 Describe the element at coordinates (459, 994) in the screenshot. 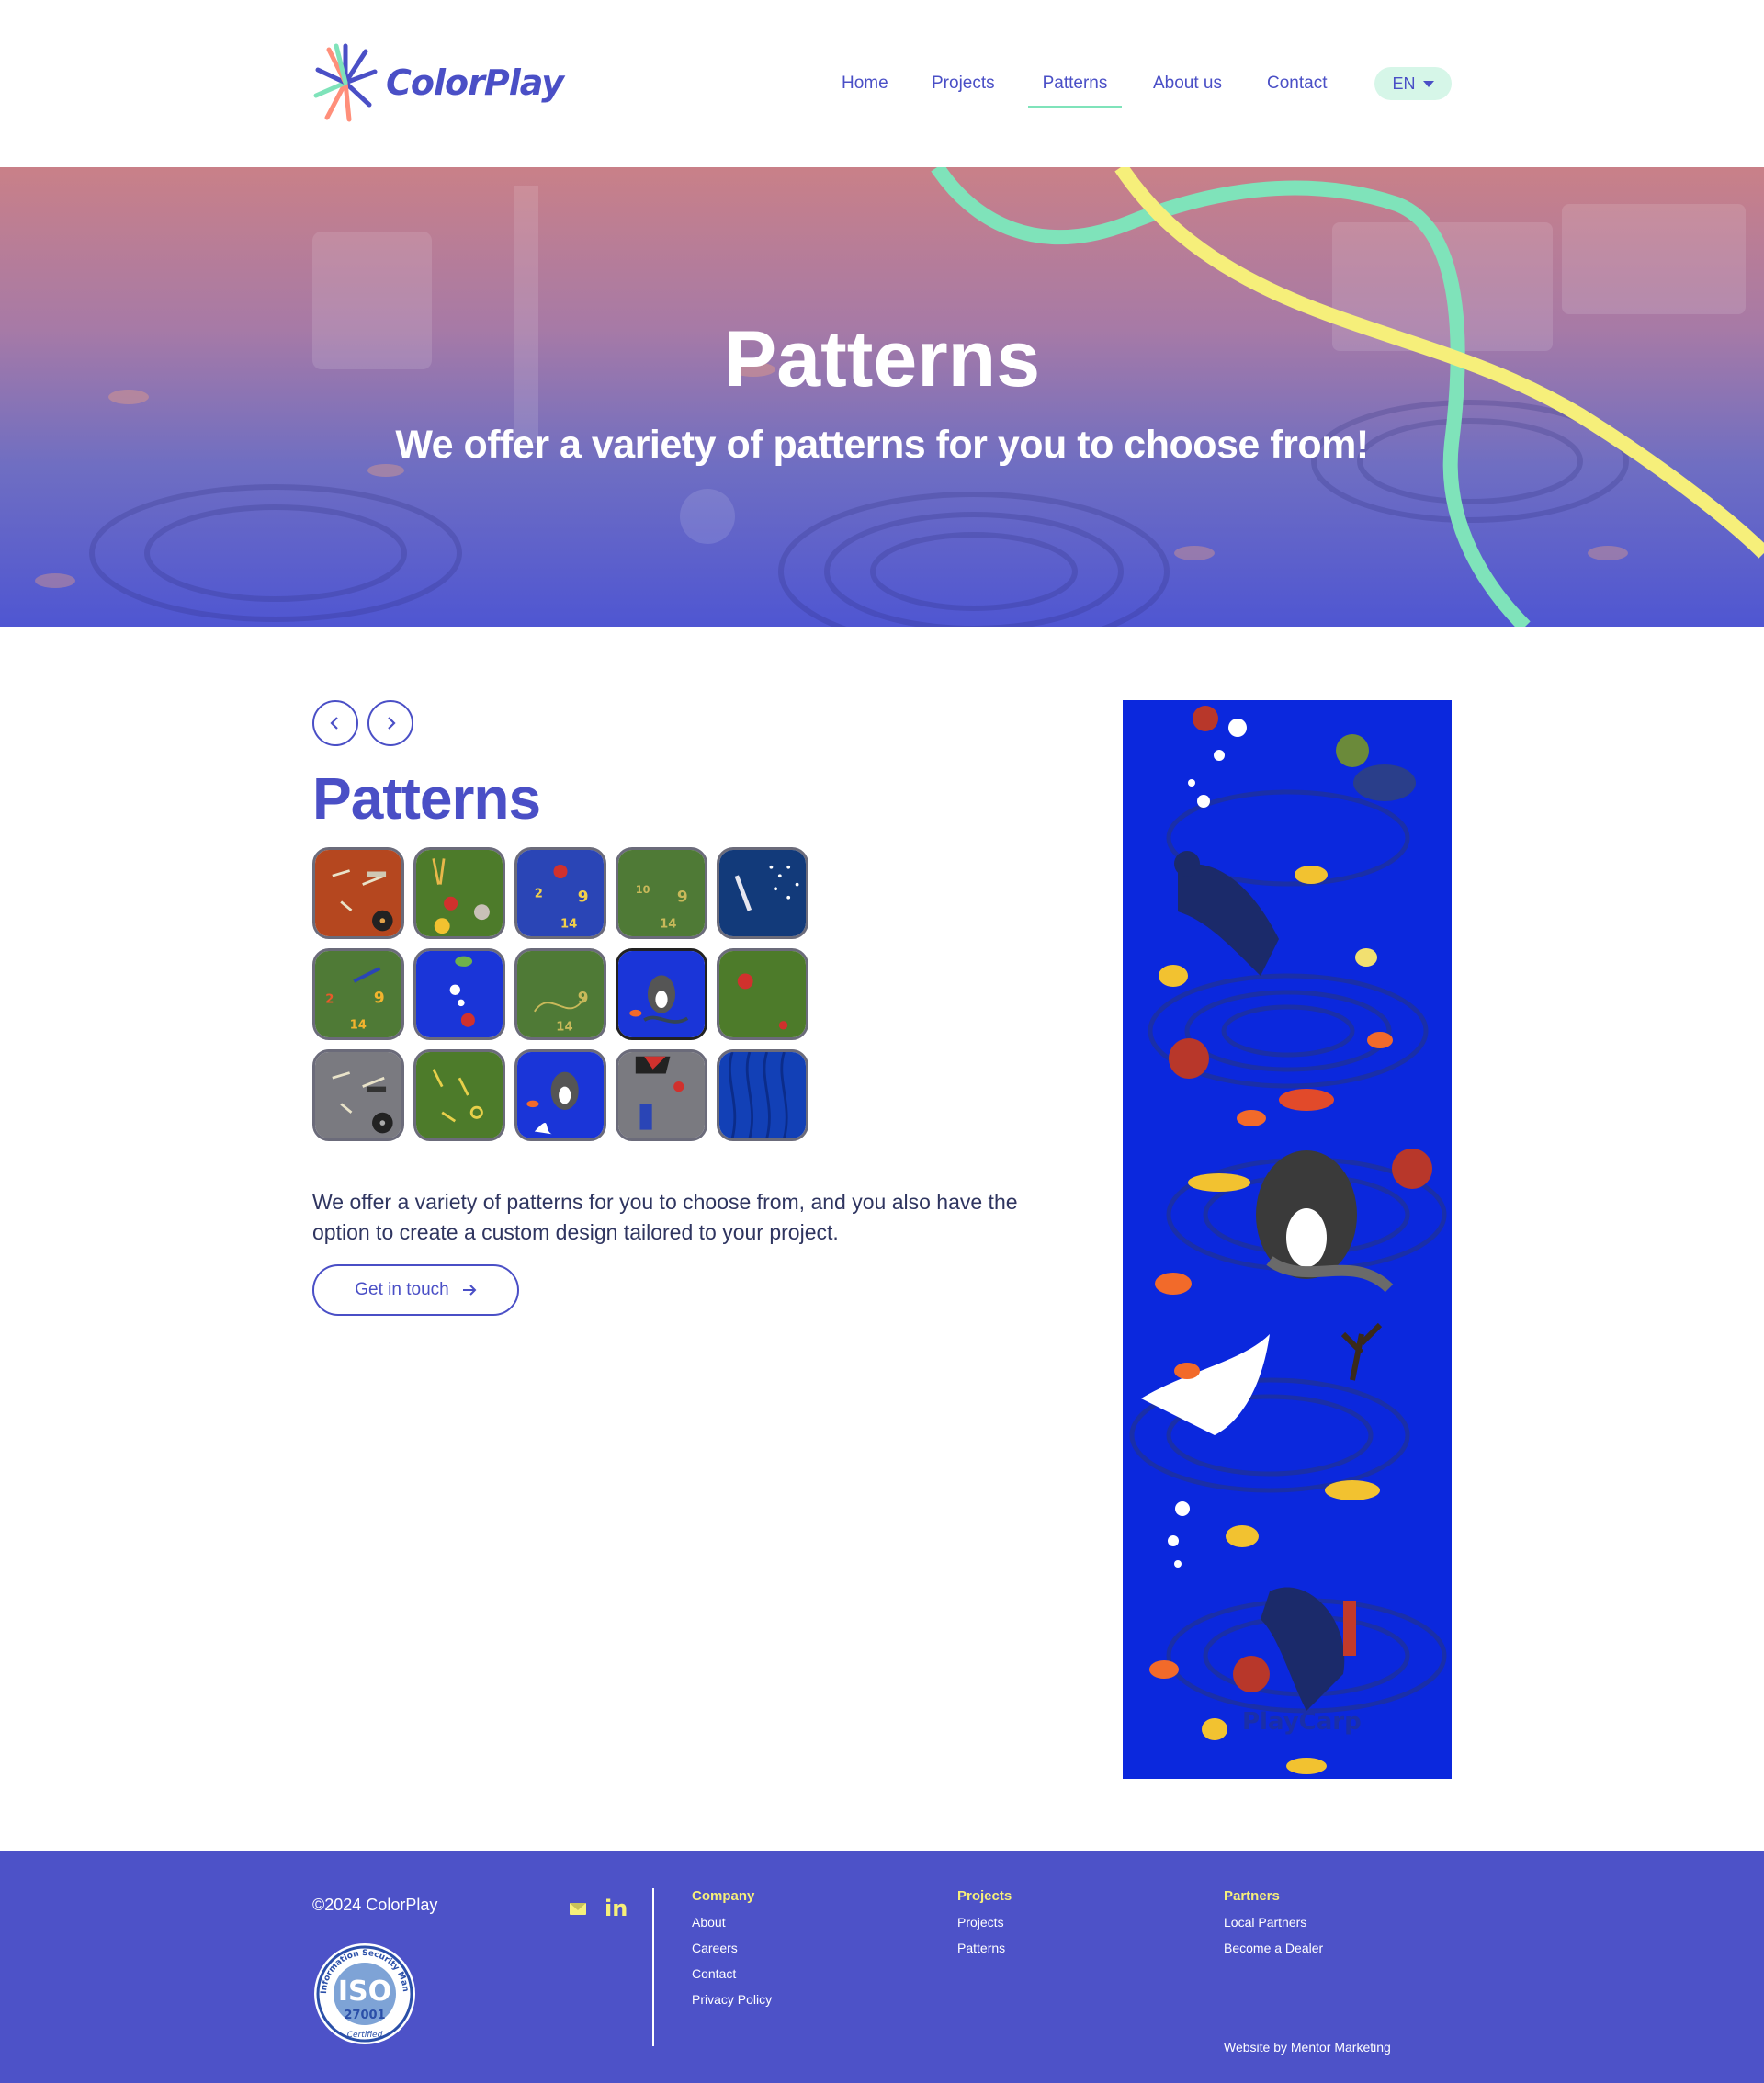

I see `pattern-tile-sea-blue` at that location.